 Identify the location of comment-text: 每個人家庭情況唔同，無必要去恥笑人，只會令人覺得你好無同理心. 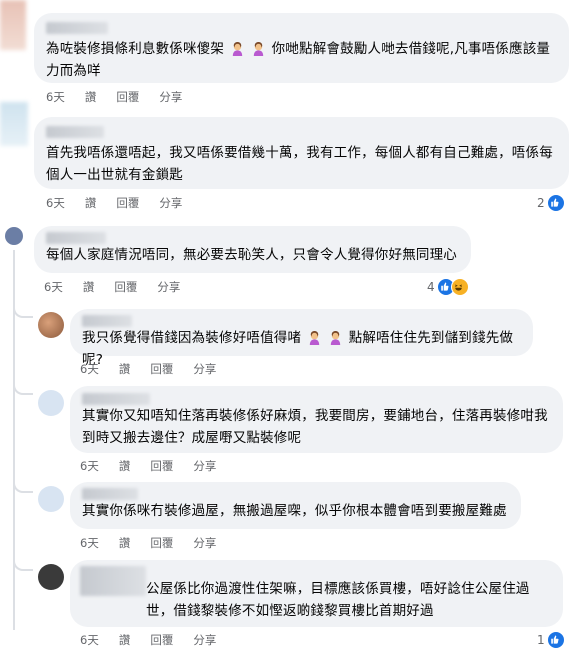
(251, 255).